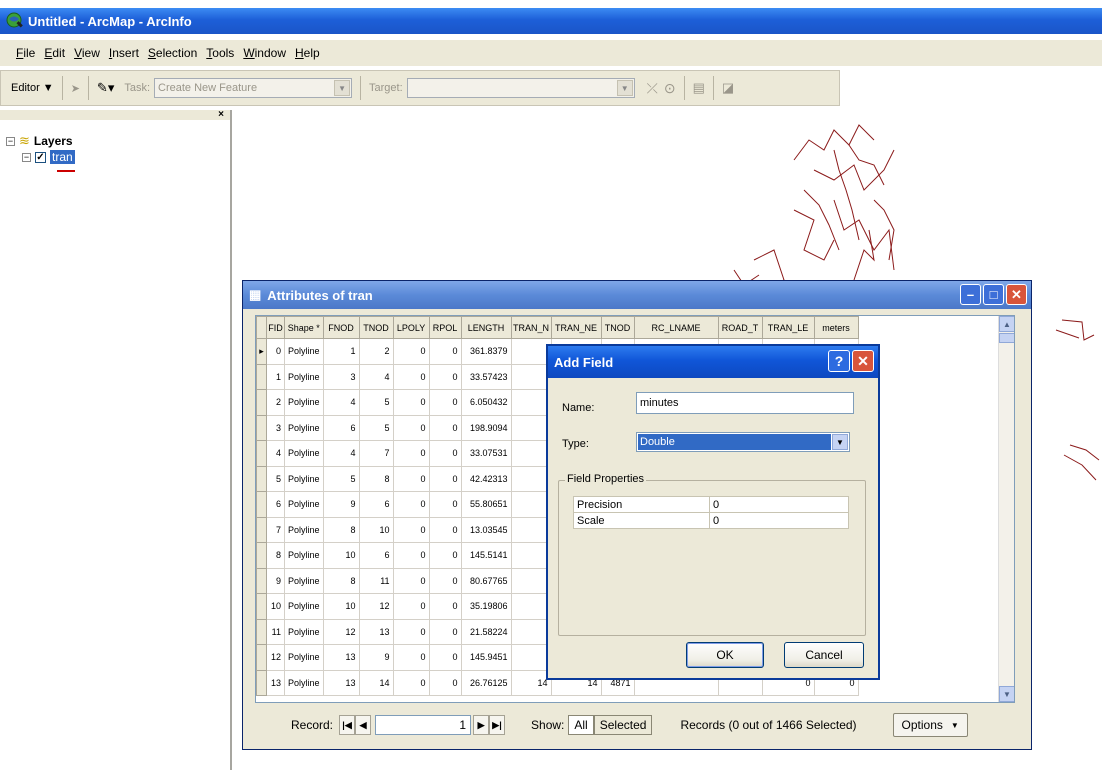  What do you see at coordinates (25, 53) in the screenshot?
I see `menu-file: File` at bounding box center [25, 53].